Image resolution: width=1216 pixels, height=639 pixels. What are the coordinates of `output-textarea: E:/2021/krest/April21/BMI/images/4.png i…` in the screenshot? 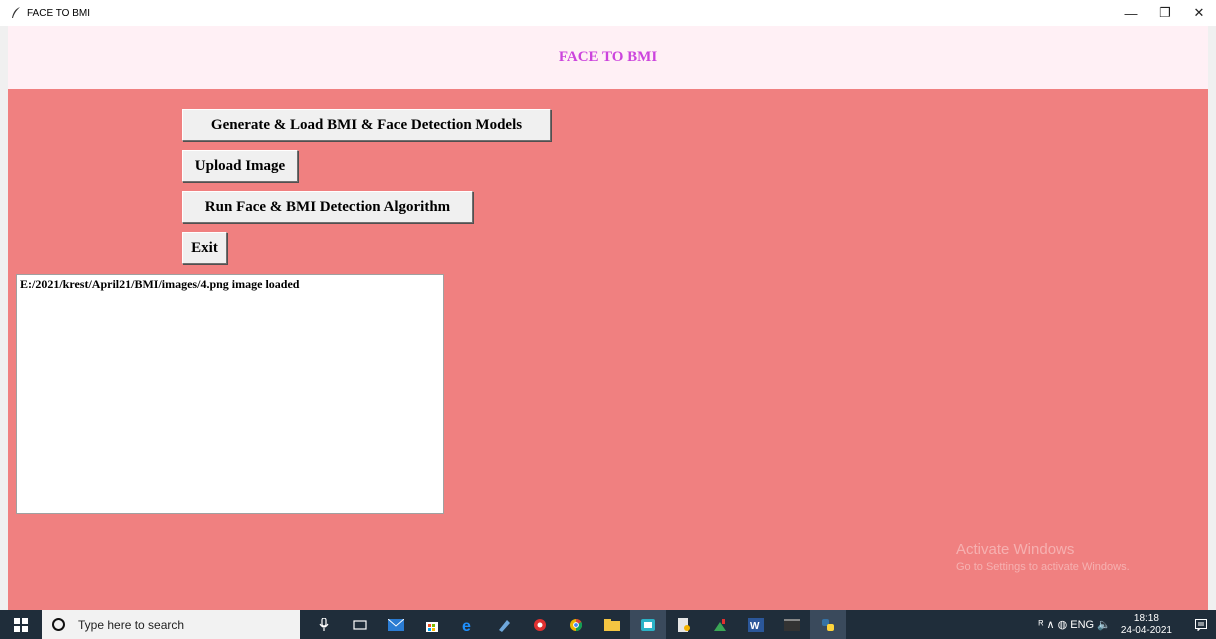 It's located at (230, 394).